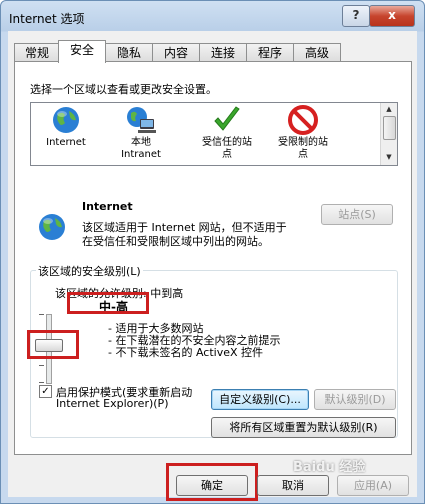  I want to click on security-level-legend: 该区域的安全级别(L), so click(89, 271).